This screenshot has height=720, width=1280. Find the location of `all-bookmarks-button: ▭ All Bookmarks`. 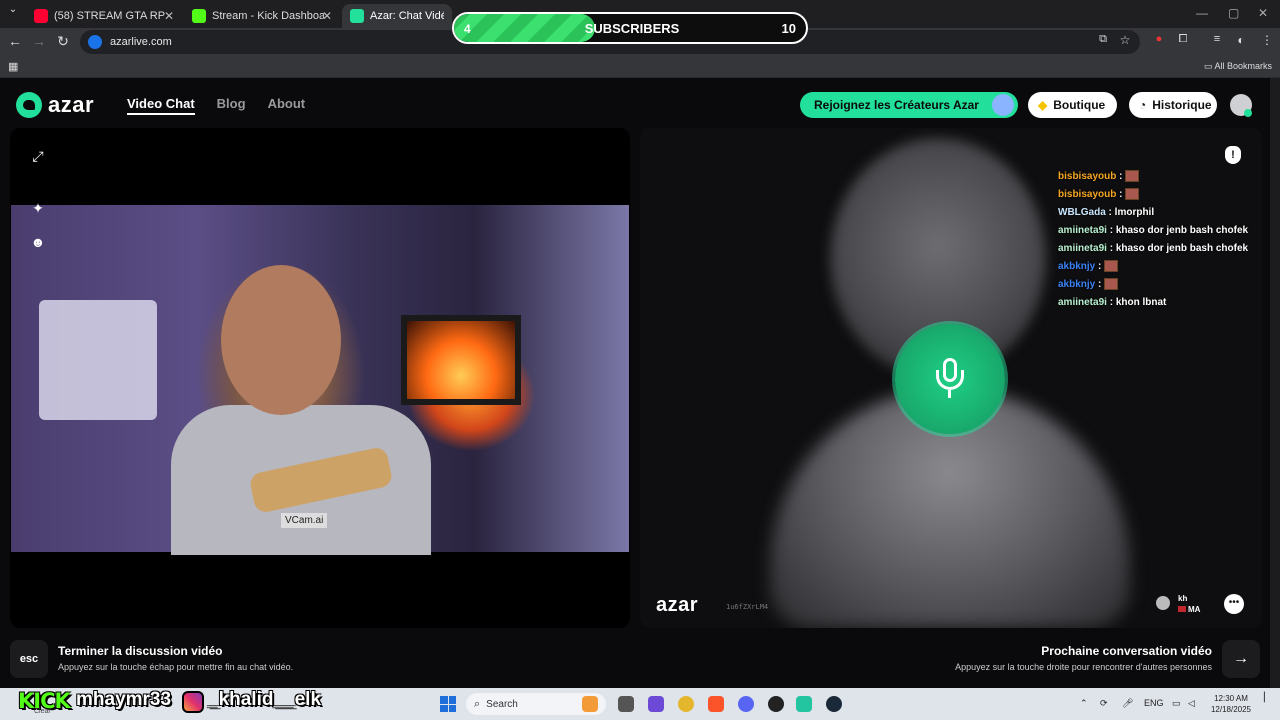

all-bookmarks-button: ▭ All Bookmarks is located at coordinates (1238, 66).